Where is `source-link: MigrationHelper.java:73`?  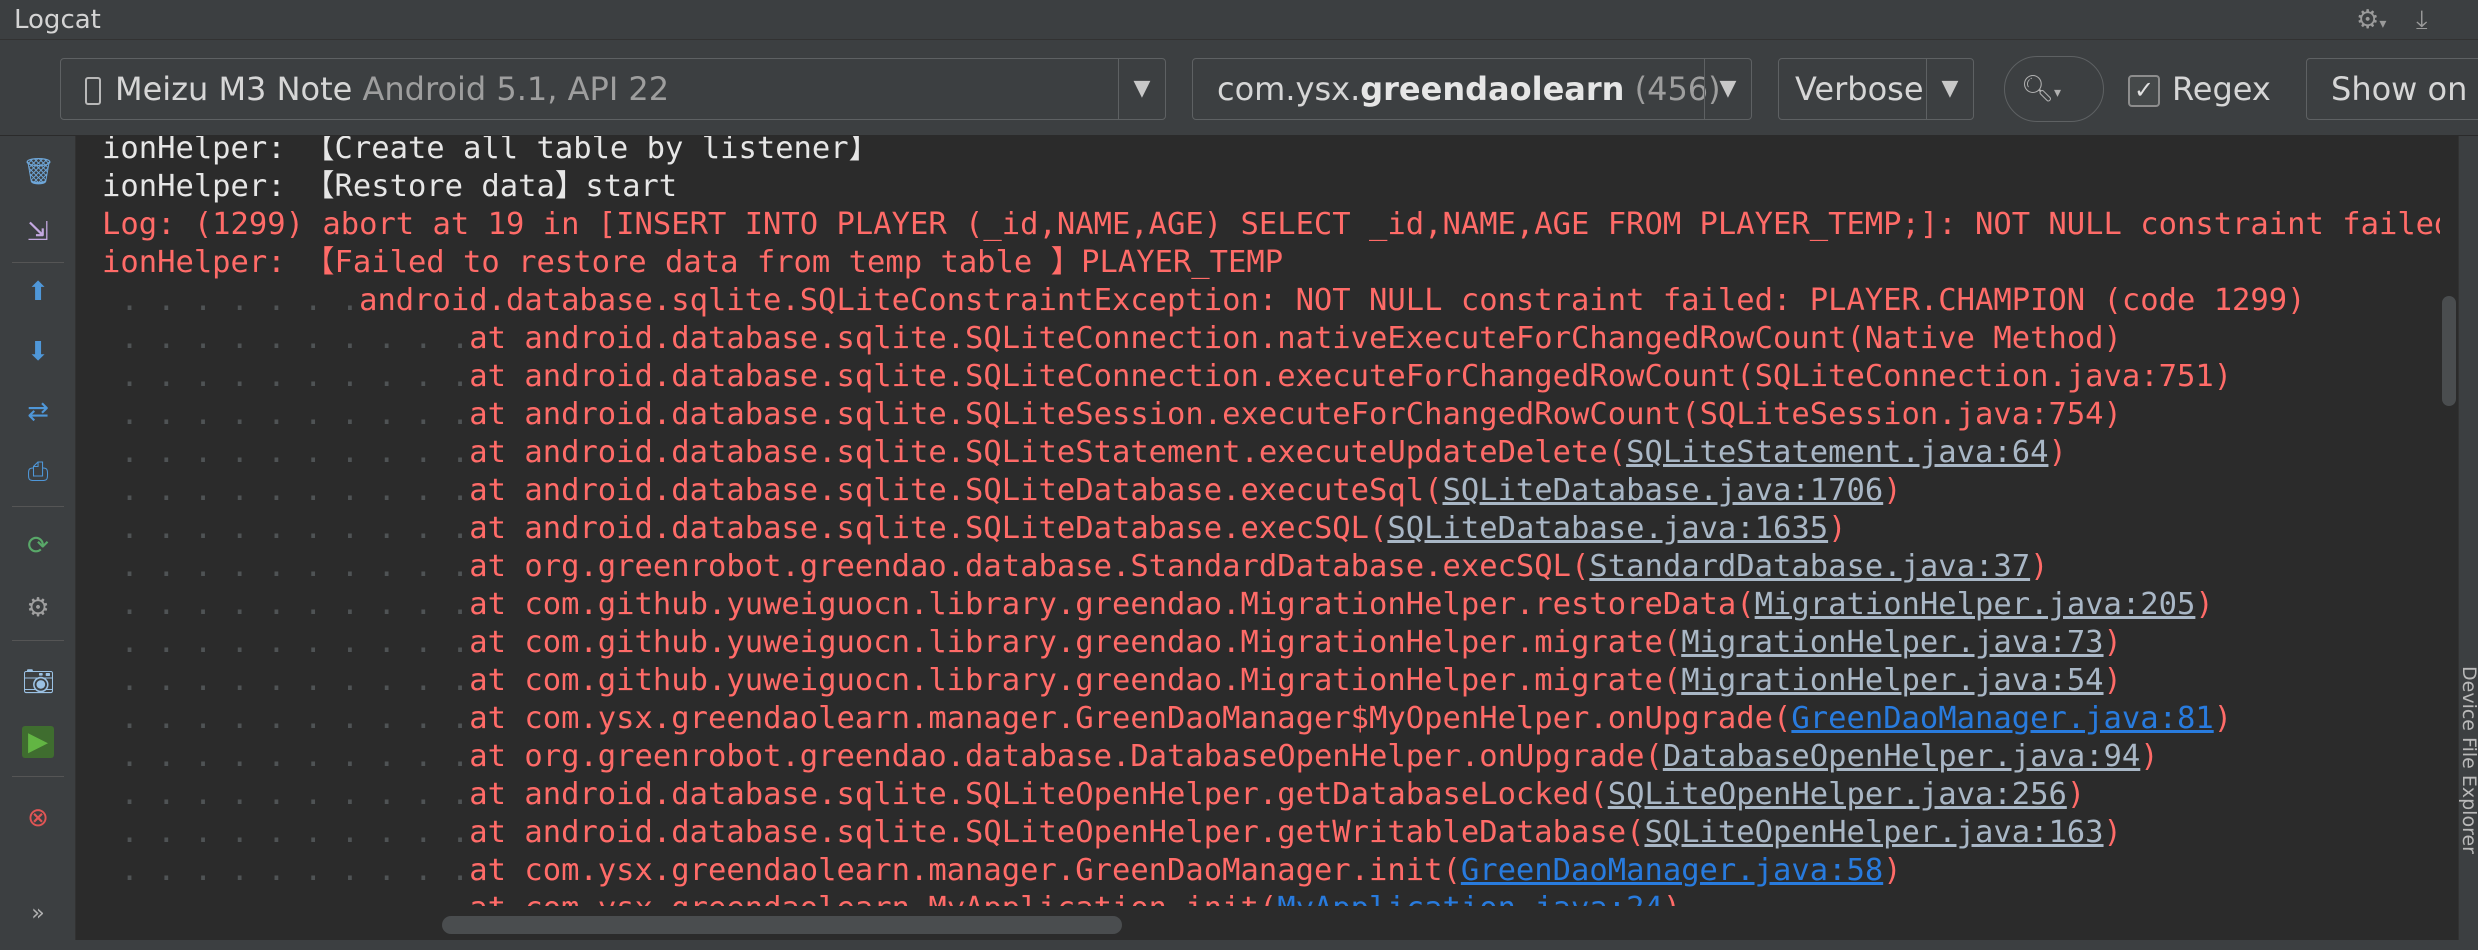 source-link: MigrationHelper.java:73 is located at coordinates (1892, 642).